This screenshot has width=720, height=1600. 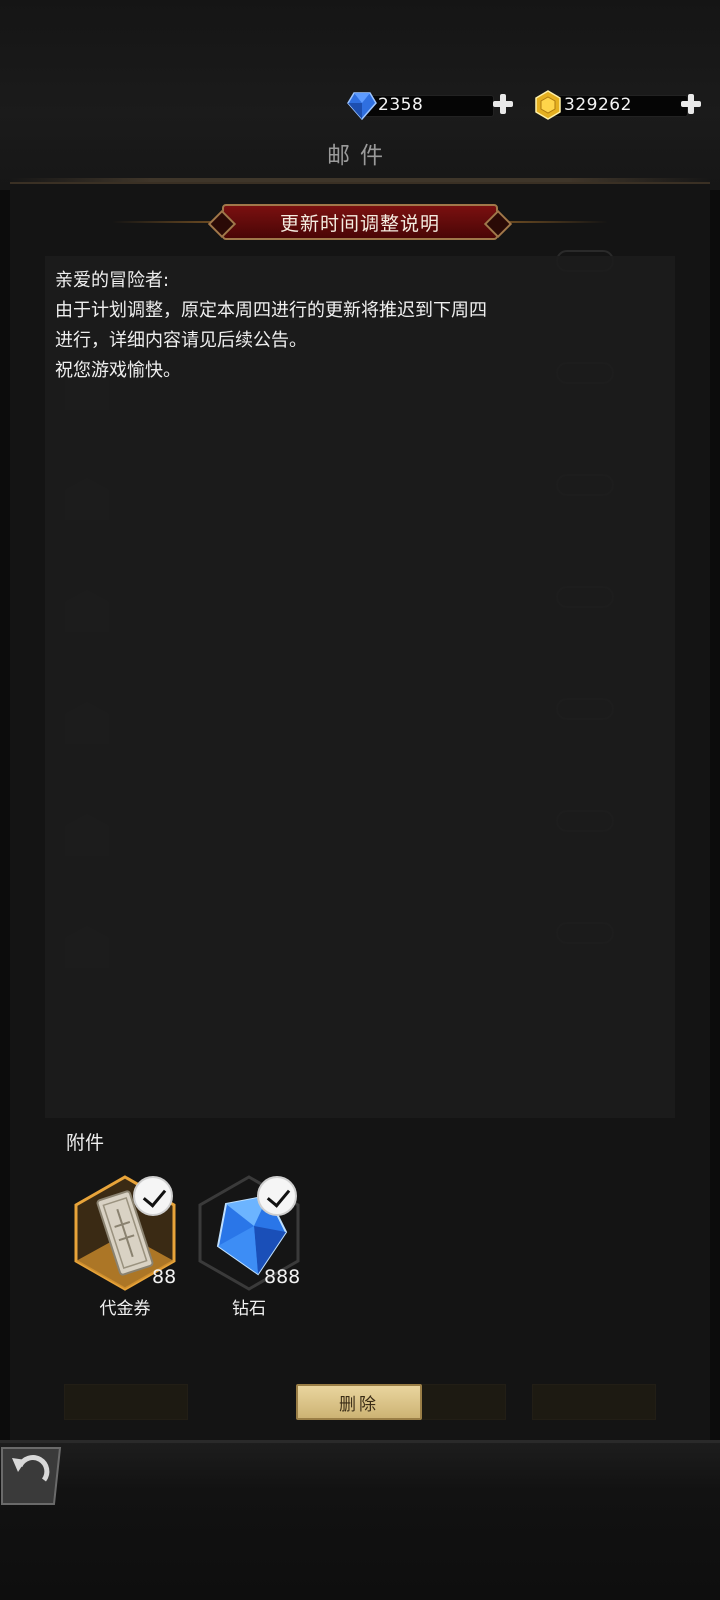 I want to click on bottom-bar, so click(x=360, y=1520).